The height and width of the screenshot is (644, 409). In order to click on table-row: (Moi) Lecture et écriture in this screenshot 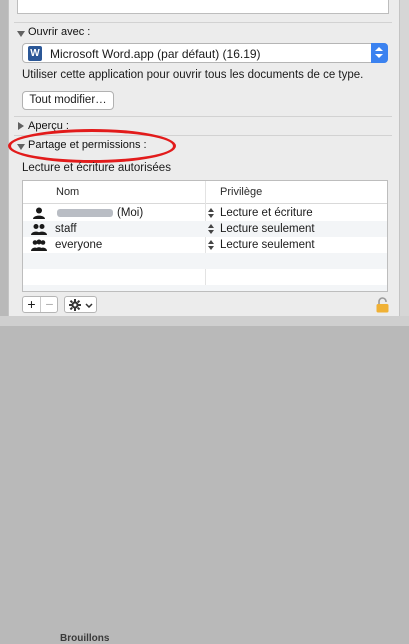, I will do `click(205, 213)`.